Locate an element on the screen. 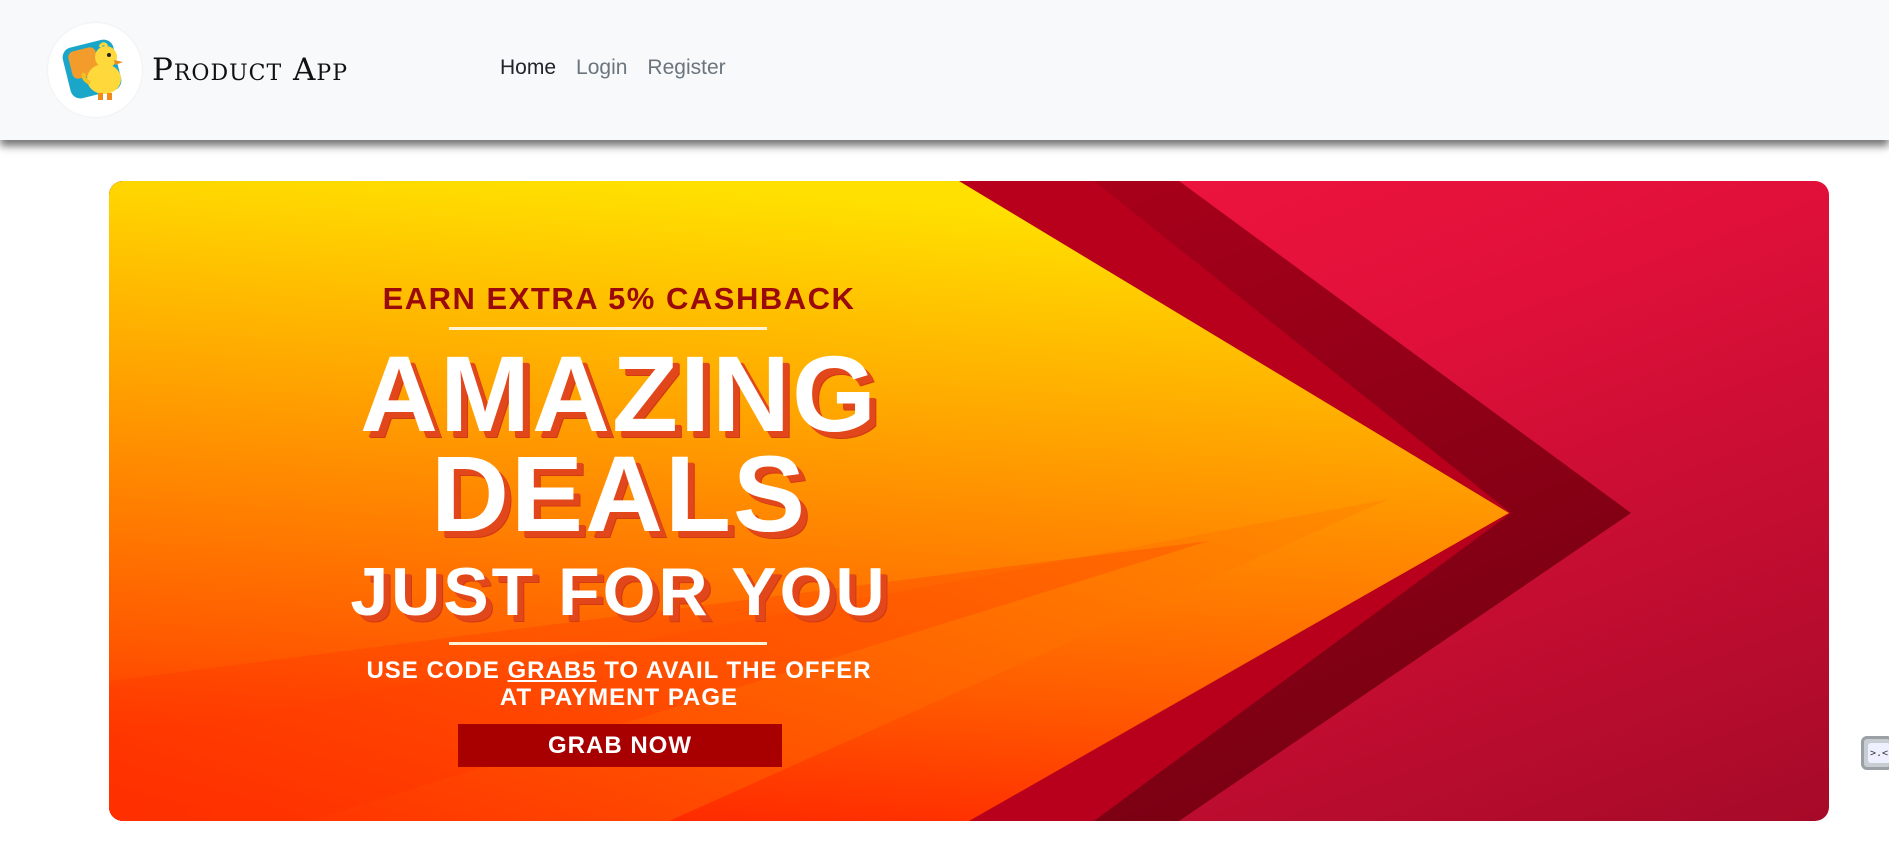 The width and height of the screenshot is (1889, 860). promo-code: GRAB5 is located at coordinates (552, 670).